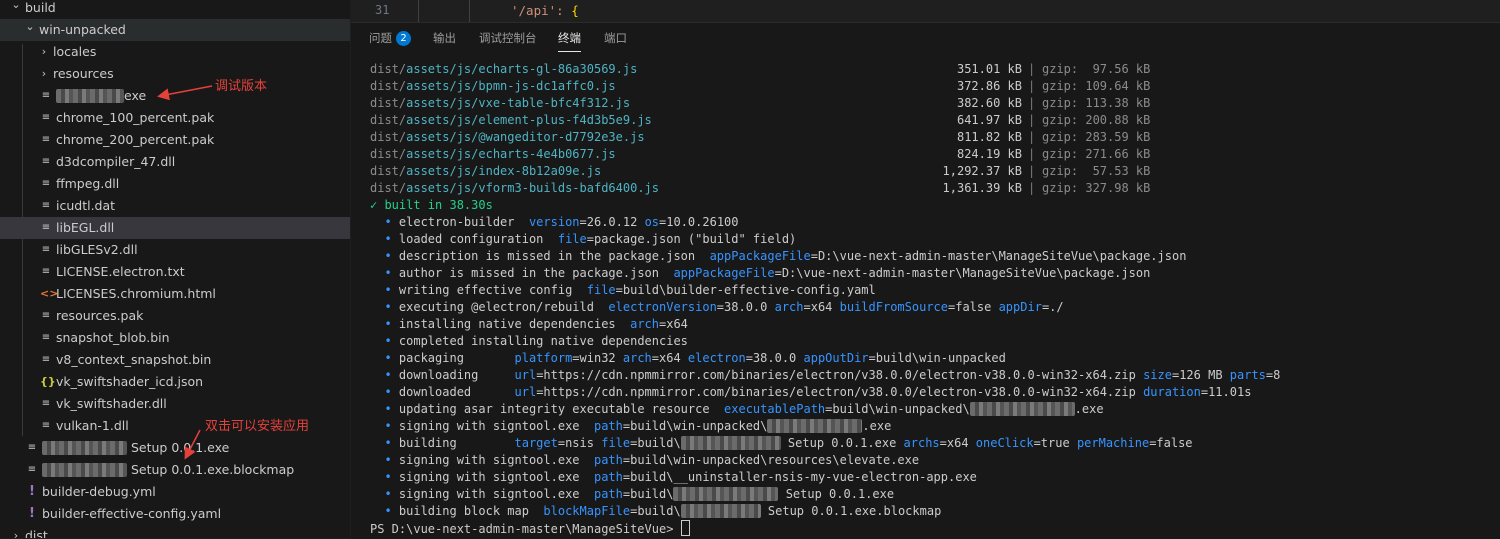 Image resolution: width=1500 pixels, height=539 pixels. Describe the element at coordinates (83, 73) in the screenshot. I see `tree-item-label: resources` at that location.